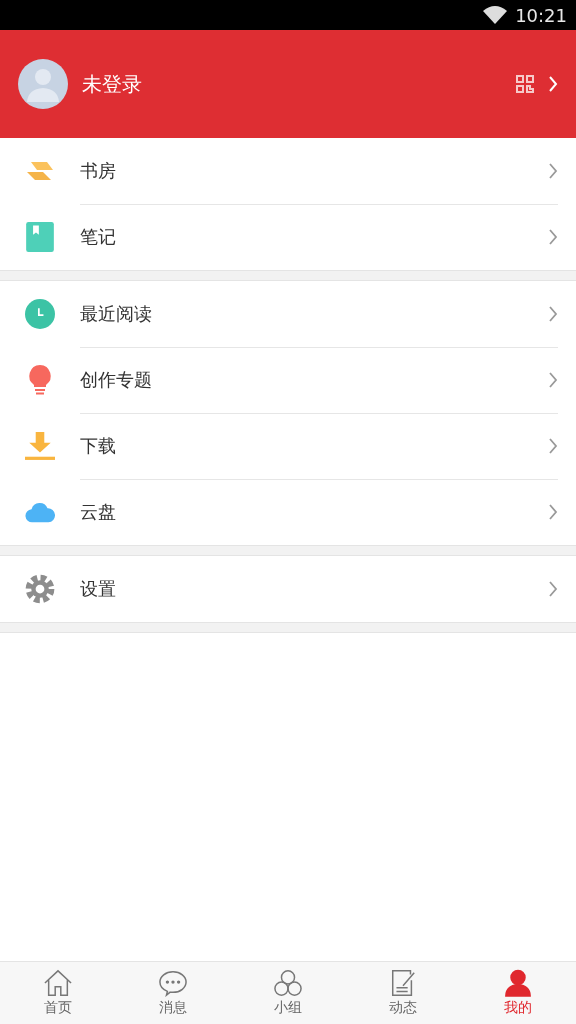 The image size is (576, 1024). I want to click on settings-icon, so click(40, 589).